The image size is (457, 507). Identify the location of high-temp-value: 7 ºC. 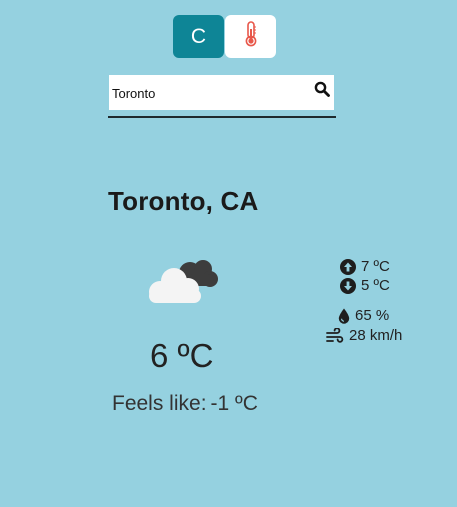
(375, 266).